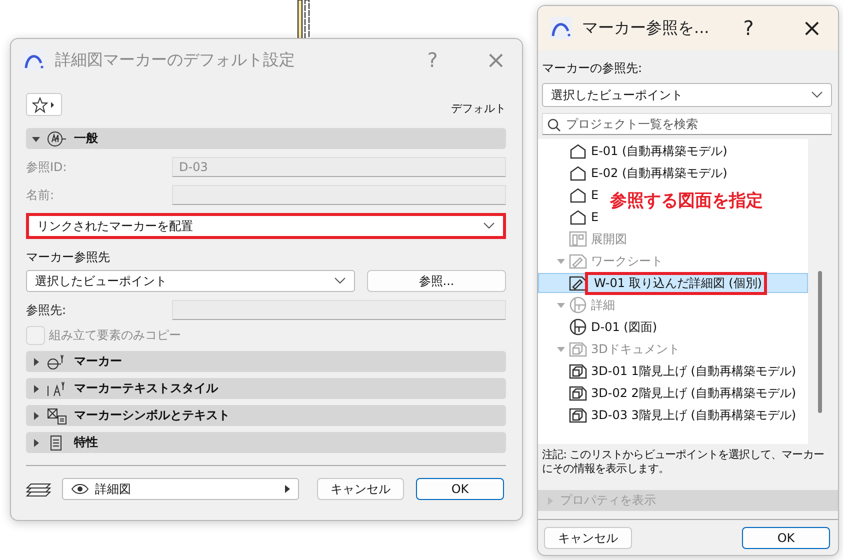 The height and width of the screenshot is (560, 843). Describe the element at coordinates (684, 462) in the screenshot. I see `note-text: 注記: このリストからビューポイントを選択して、マーカーにその情報を表示します。` at that location.